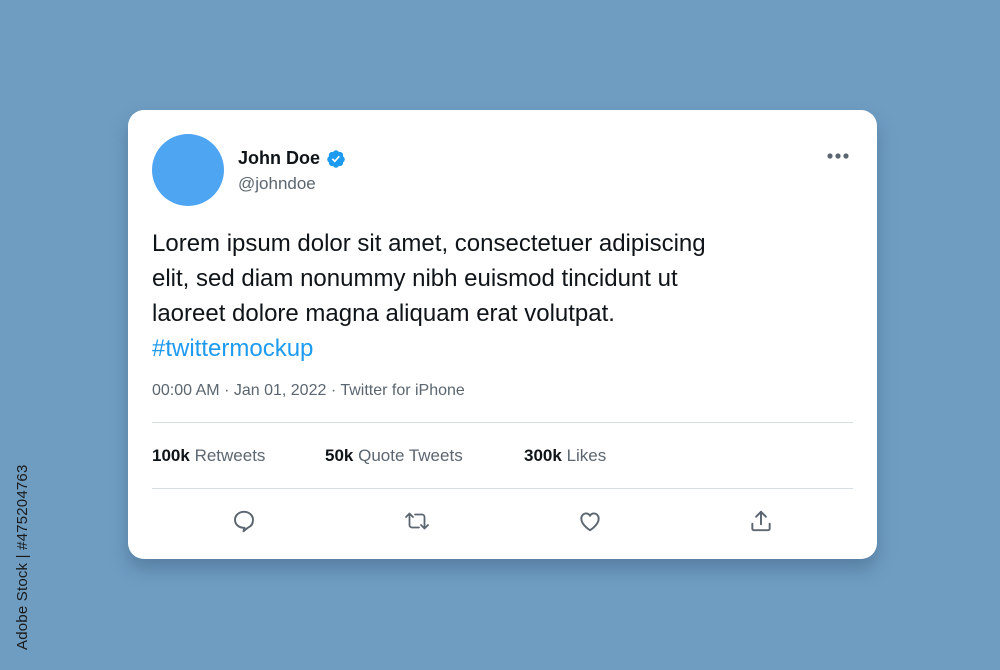 Image resolution: width=1000 pixels, height=670 pixels. What do you see at coordinates (565, 456) in the screenshot?
I see `likes-stat: 300k Likes` at bounding box center [565, 456].